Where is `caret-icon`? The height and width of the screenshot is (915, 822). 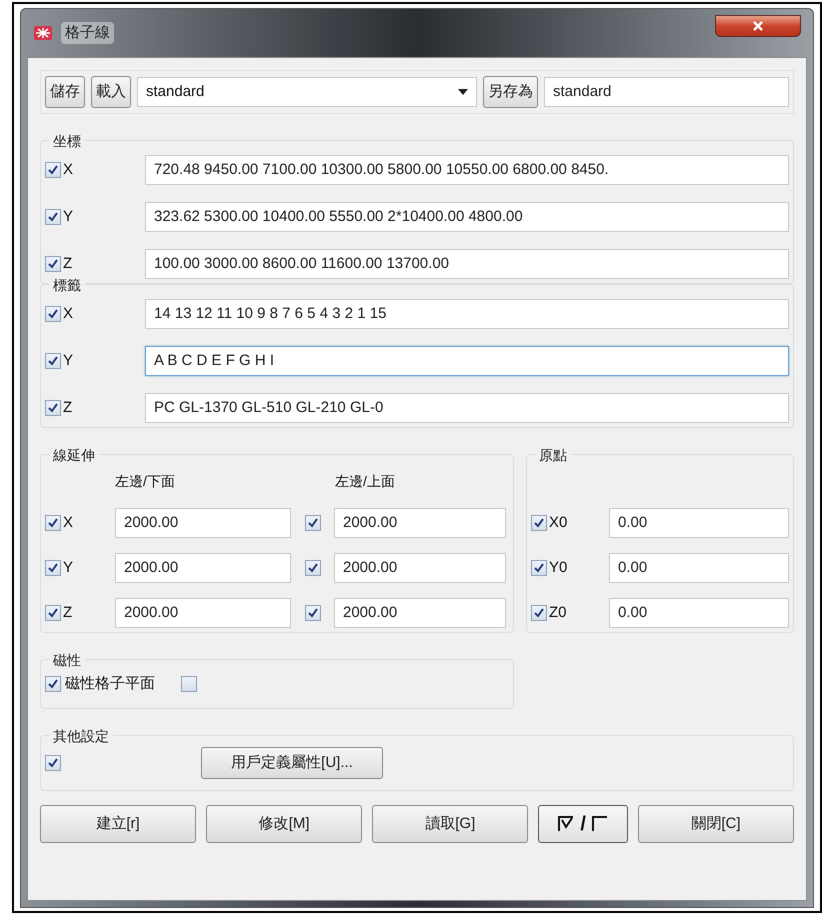 caret-icon is located at coordinates (463, 92).